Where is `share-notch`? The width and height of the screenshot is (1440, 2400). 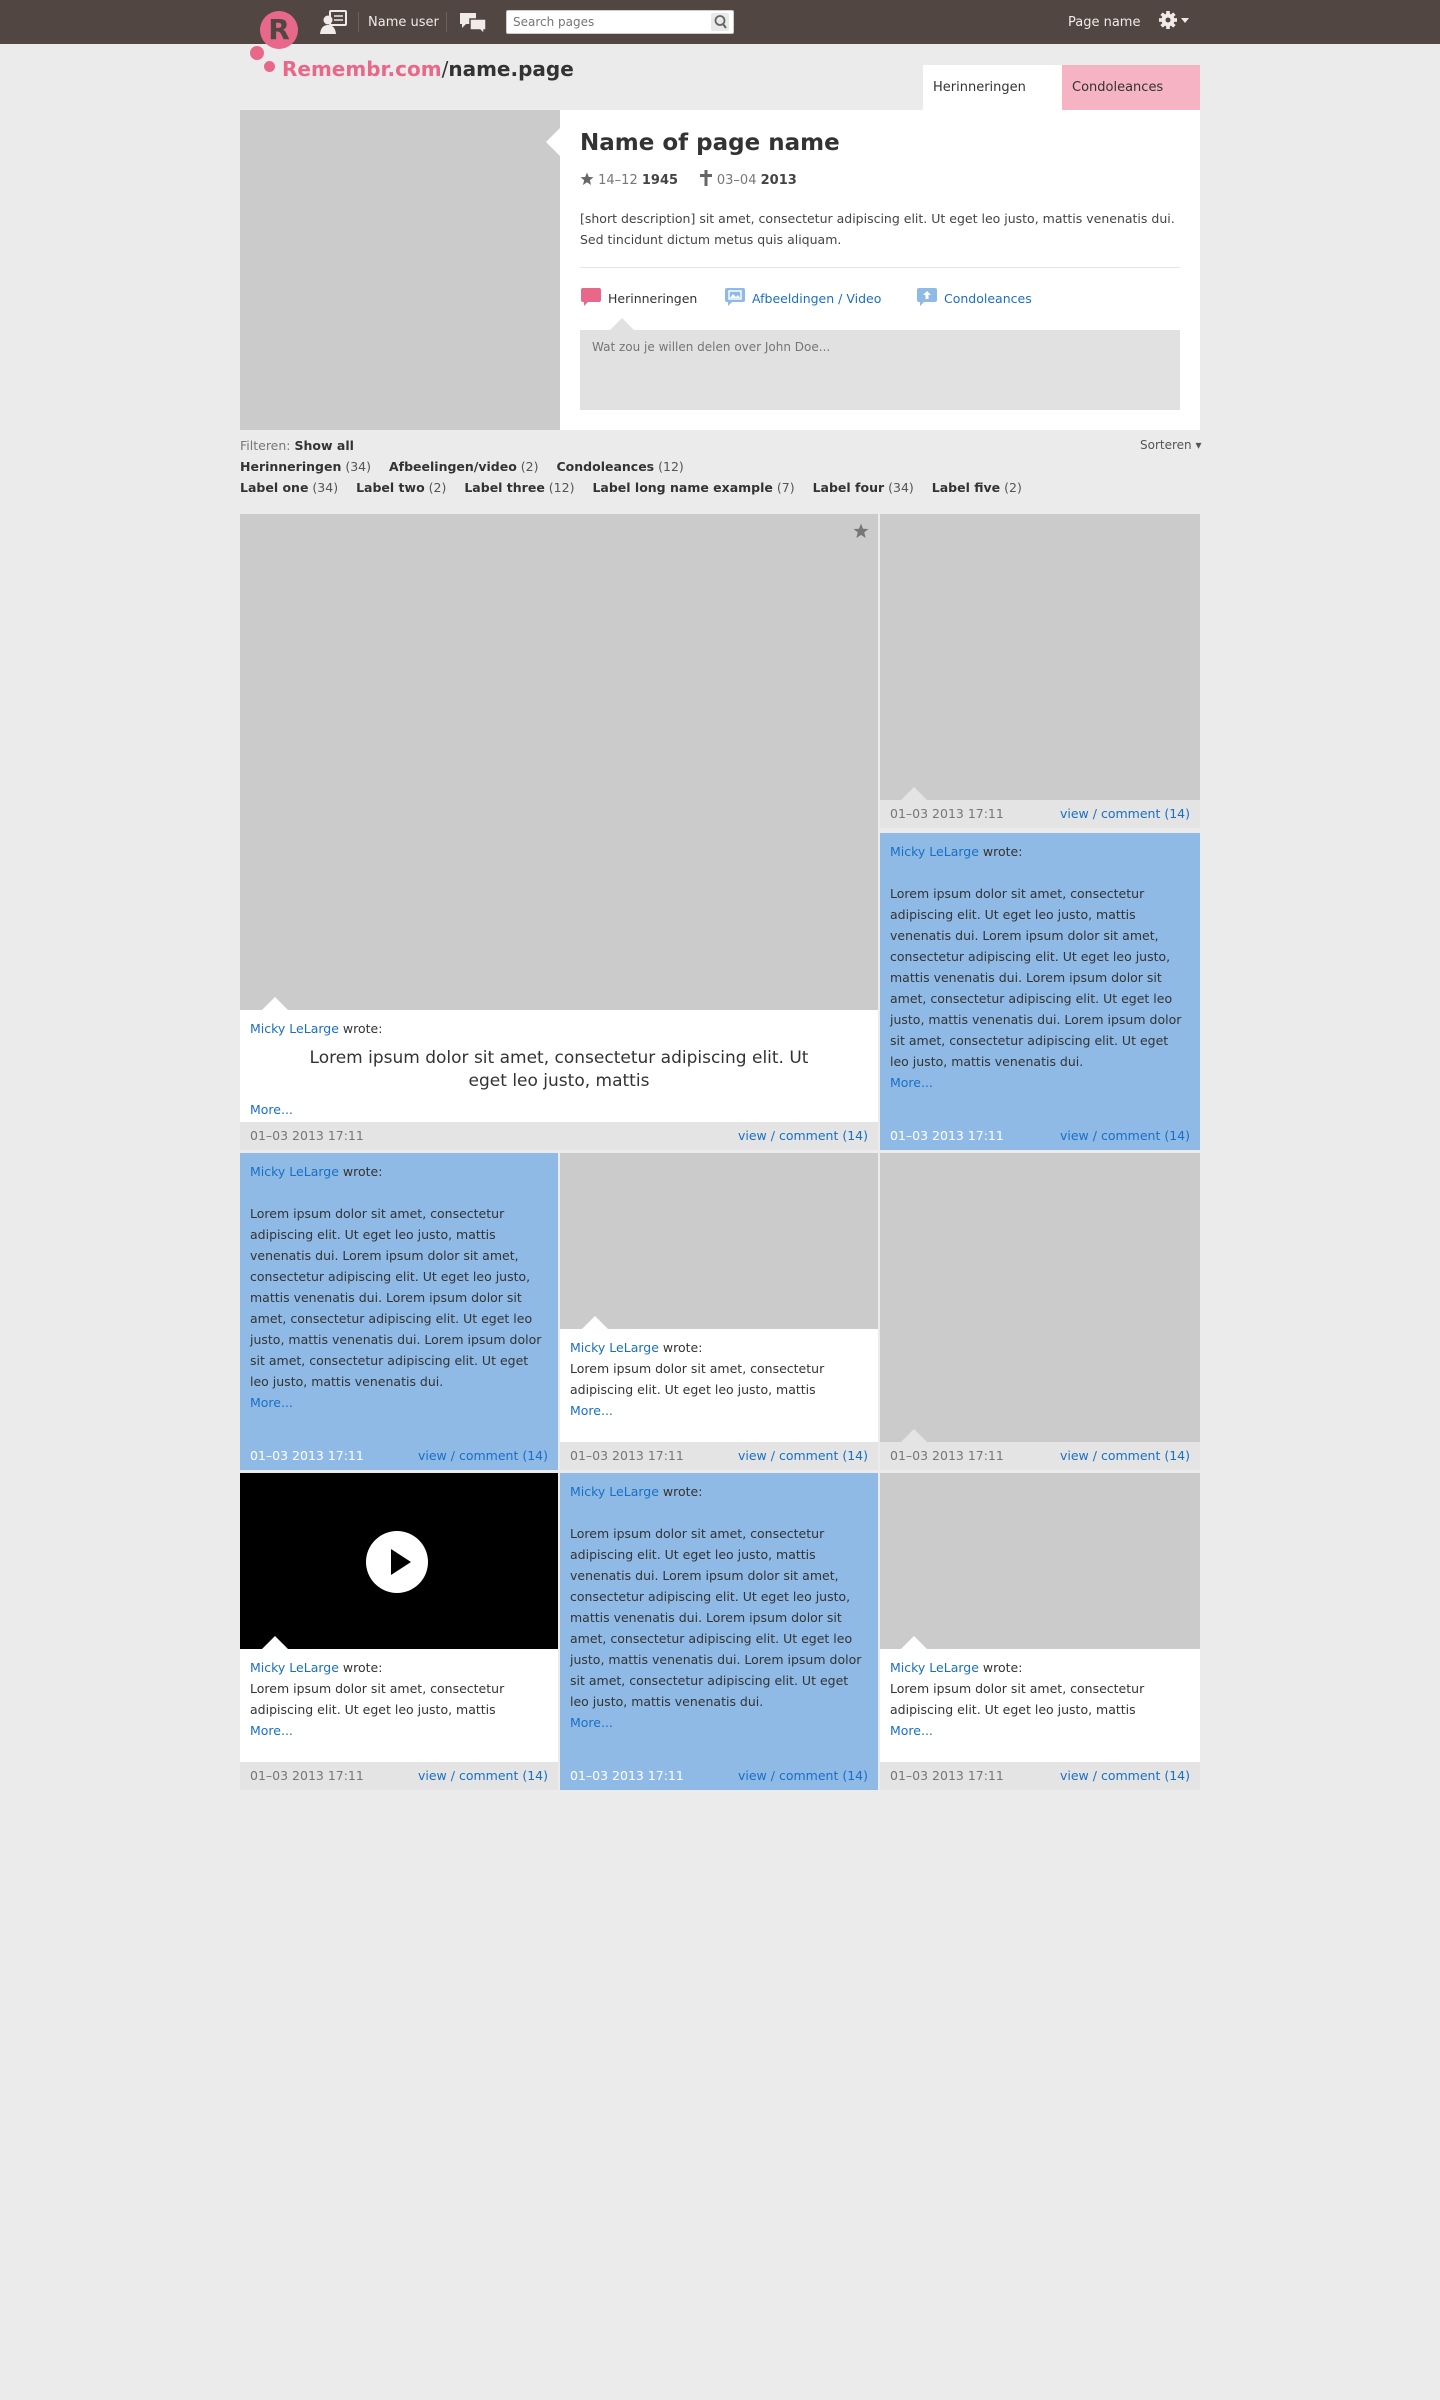
share-notch is located at coordinates (622, 324).